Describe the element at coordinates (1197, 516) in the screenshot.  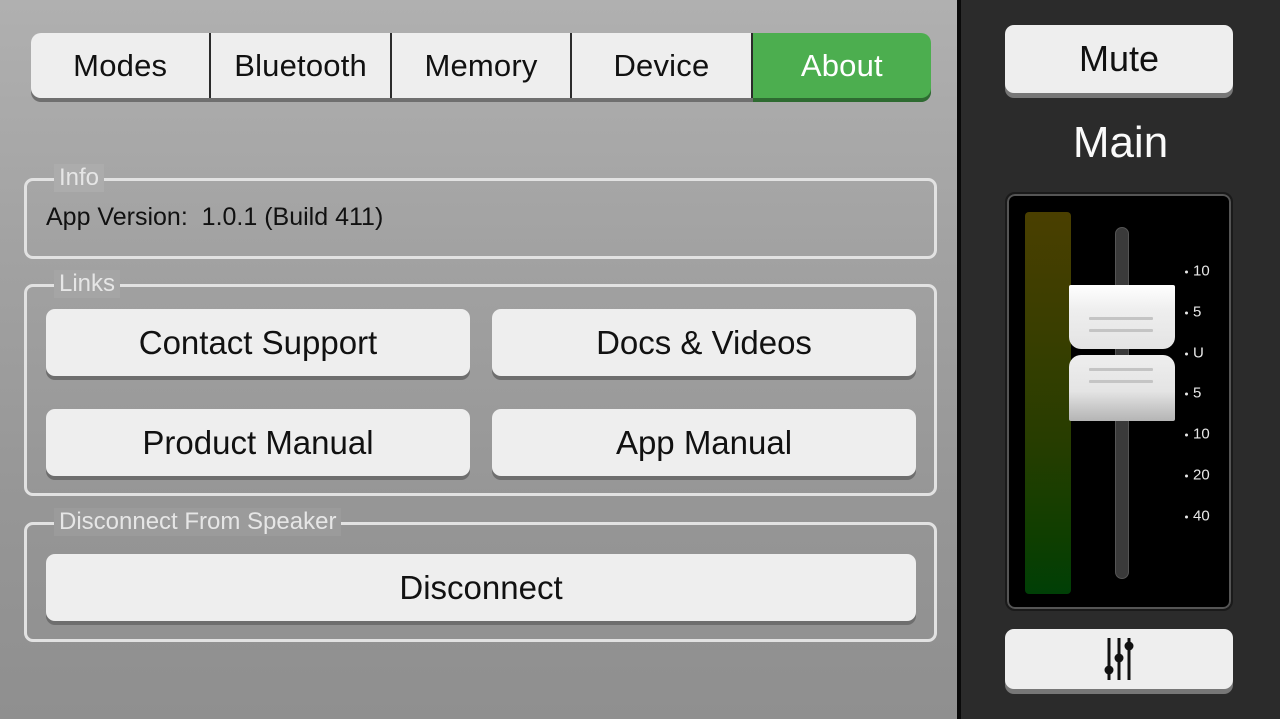
I see `scale-mark: 40` at that location.